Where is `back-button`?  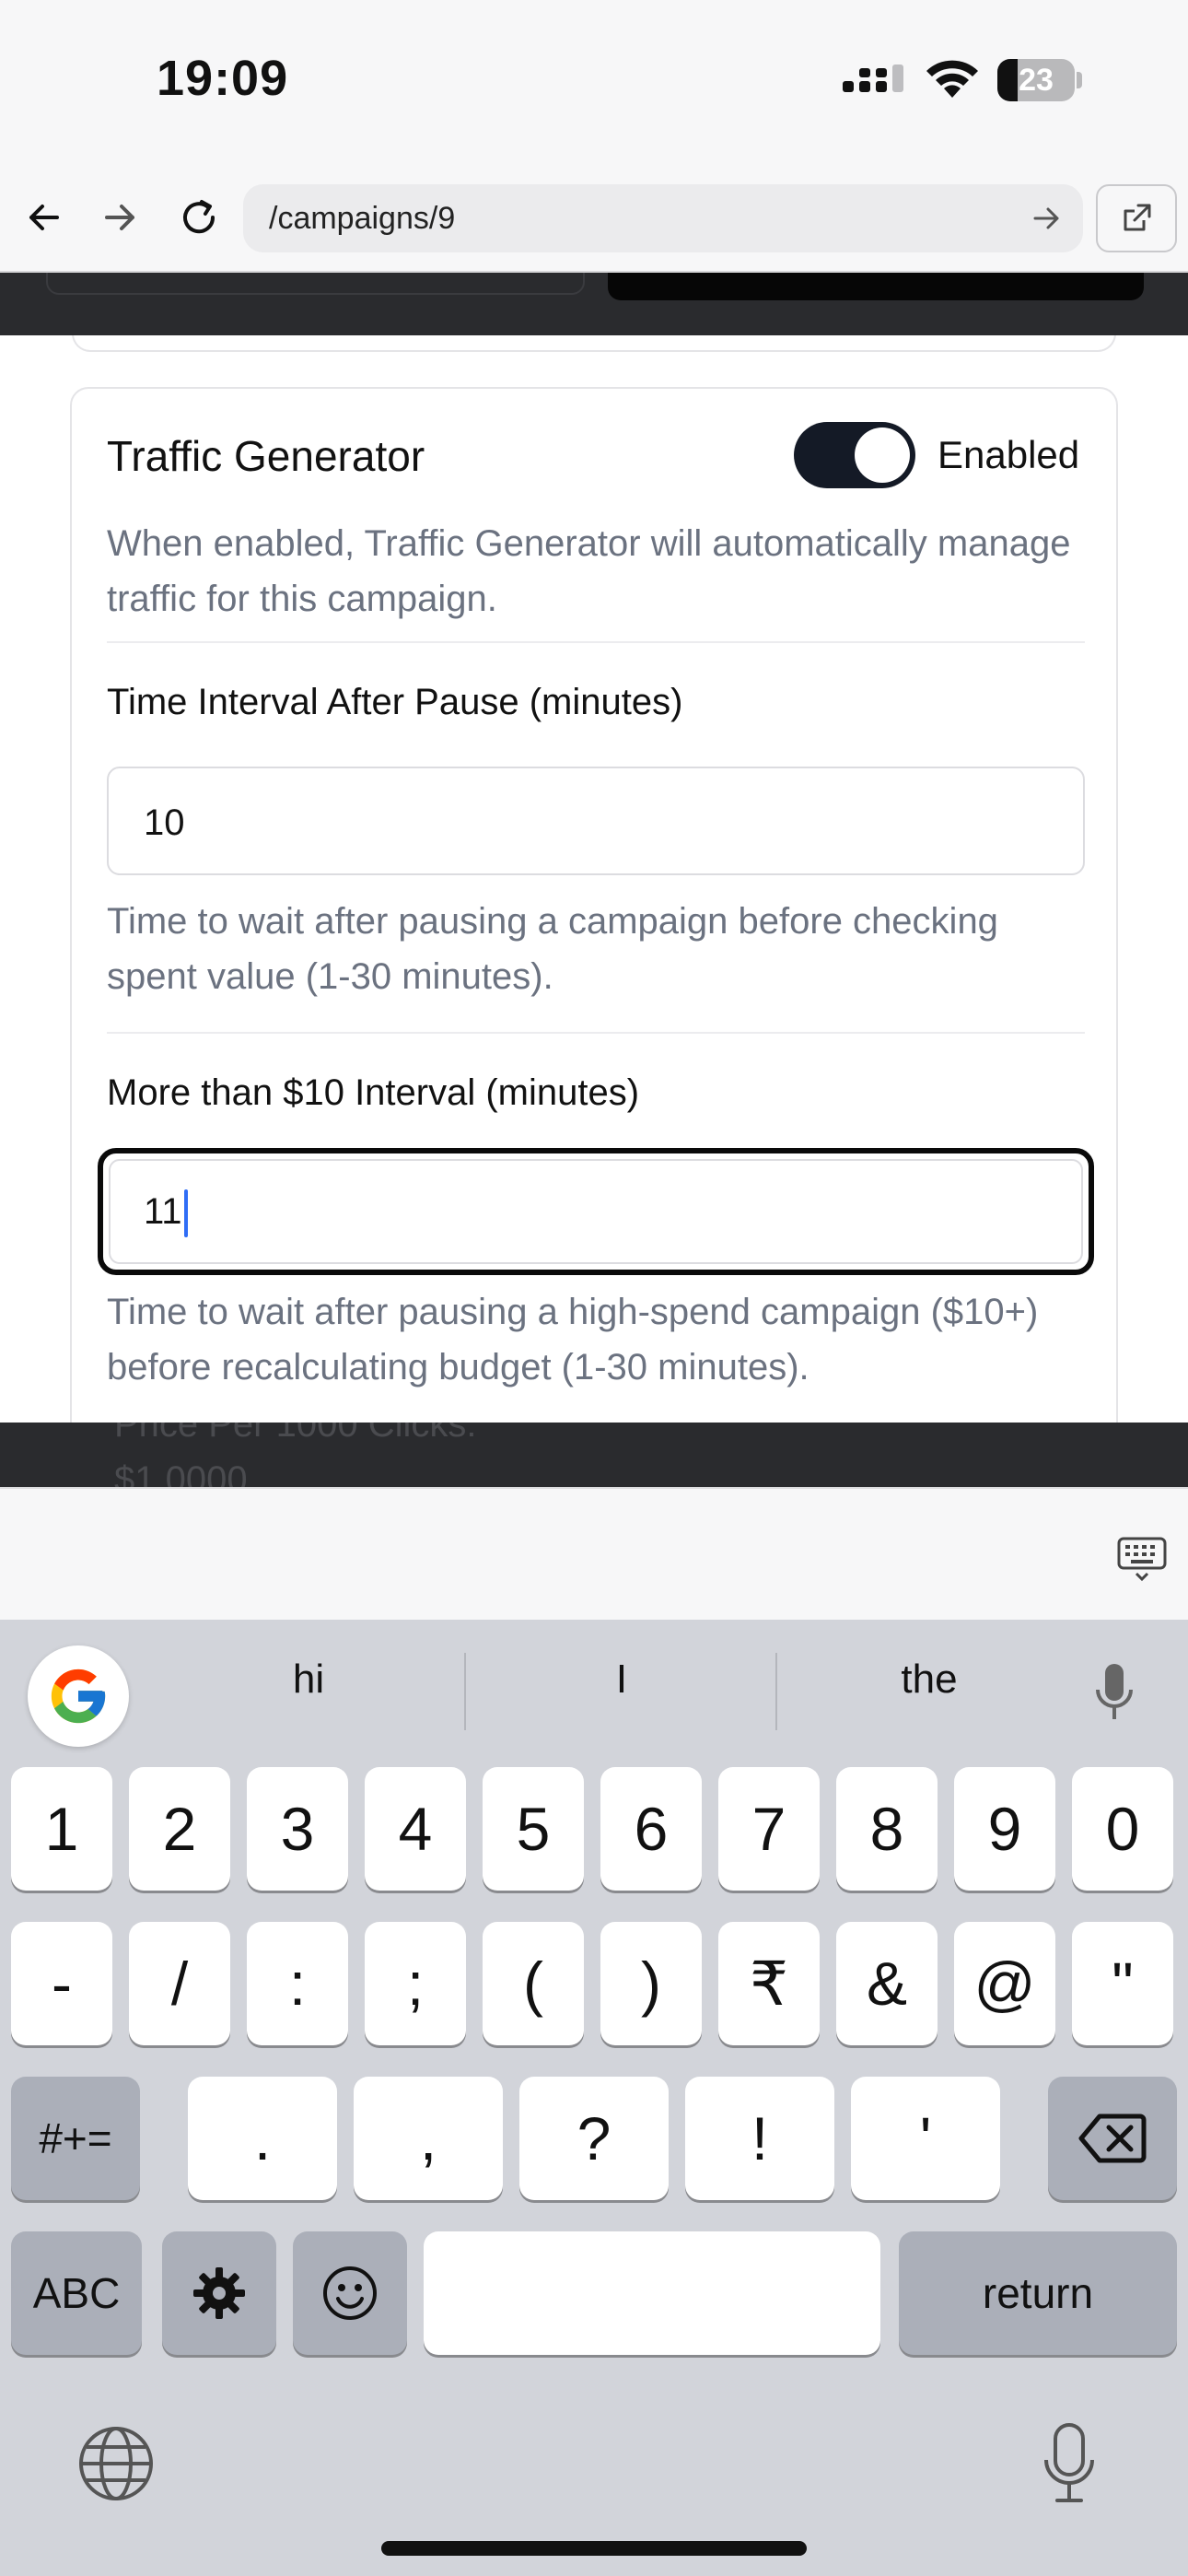
back-button is located at coordinates (44, 217).